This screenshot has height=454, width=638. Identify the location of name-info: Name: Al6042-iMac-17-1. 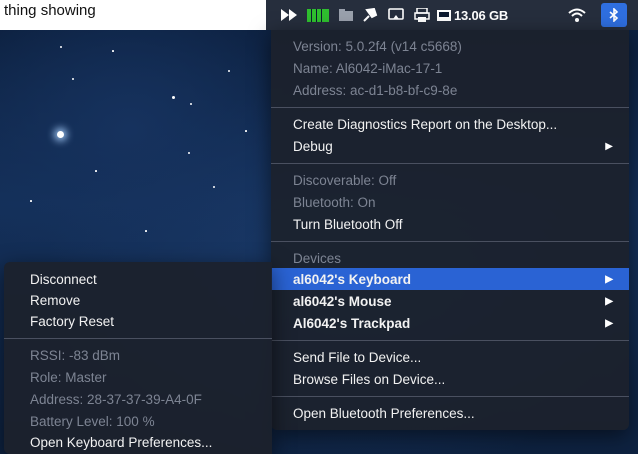
(368, 68).